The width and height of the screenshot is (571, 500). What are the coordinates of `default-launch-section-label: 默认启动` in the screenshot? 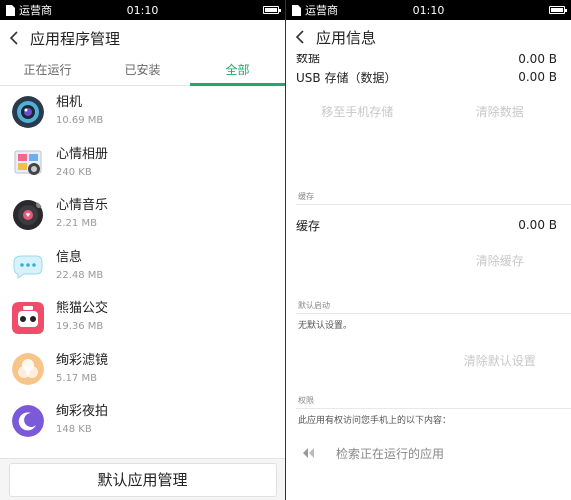 It's located at (314, 305).